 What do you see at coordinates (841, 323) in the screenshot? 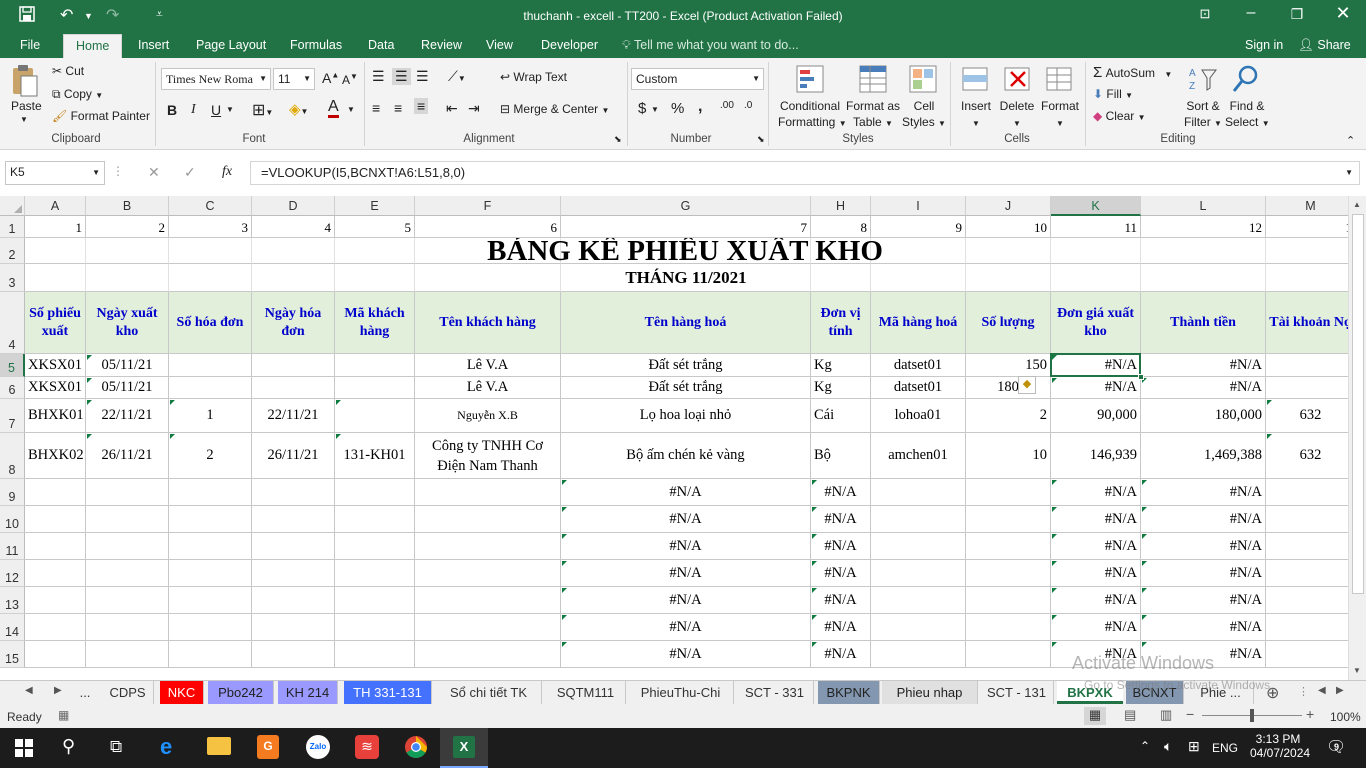
I see `table-header-cell: Đơn vị tính` at bounding box center [841, 323].